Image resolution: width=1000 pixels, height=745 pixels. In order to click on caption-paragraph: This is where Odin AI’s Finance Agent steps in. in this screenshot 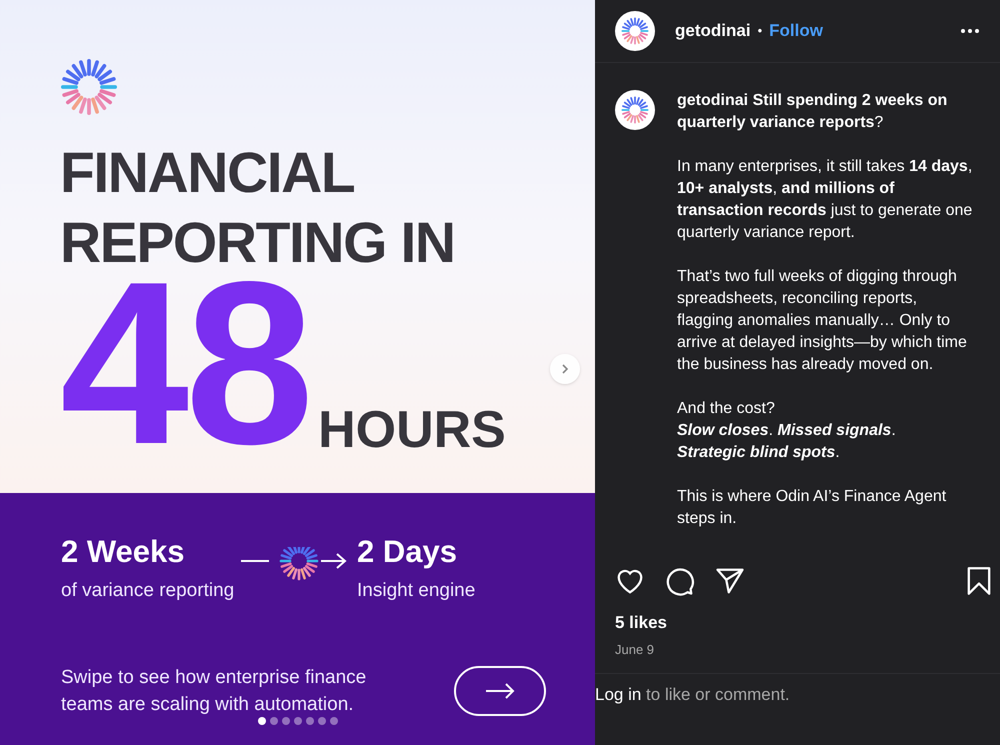, I will do `click(812, 508)`.